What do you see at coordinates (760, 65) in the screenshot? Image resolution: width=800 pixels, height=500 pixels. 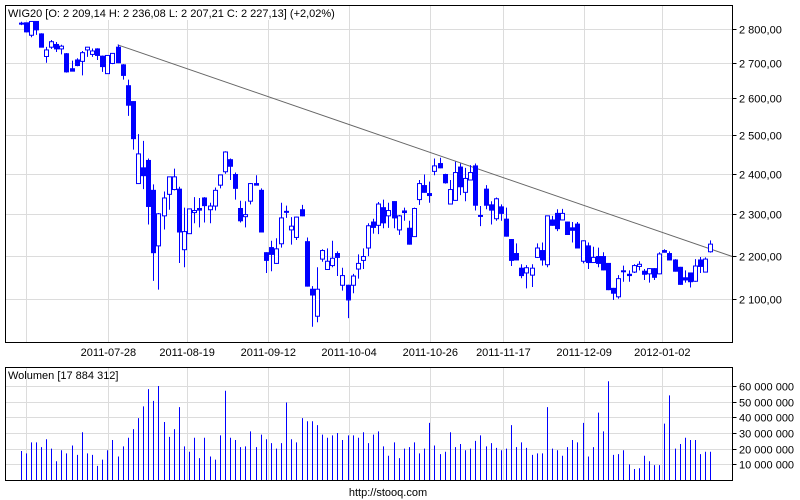 I see `price-tick-label: 2 700,00` at bounding box center [760, 65].